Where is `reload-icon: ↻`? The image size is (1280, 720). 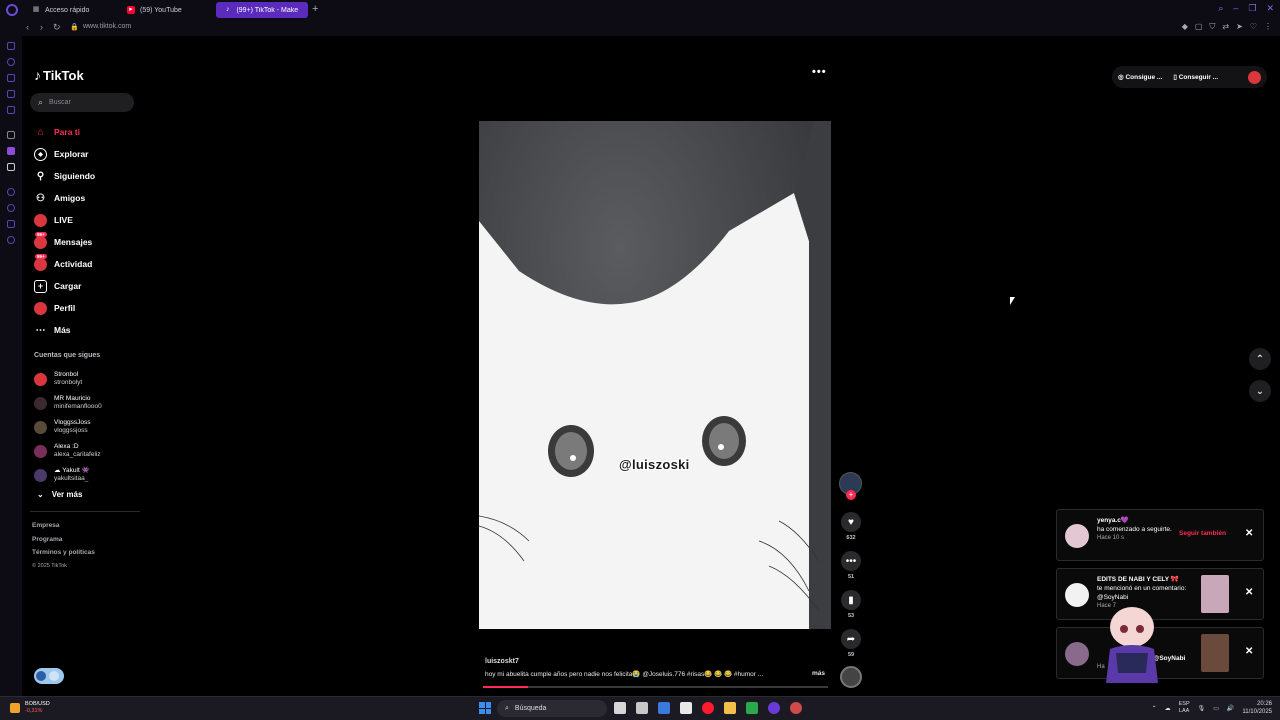 reload-icon: ↻ is located at coordinates (57, 27).